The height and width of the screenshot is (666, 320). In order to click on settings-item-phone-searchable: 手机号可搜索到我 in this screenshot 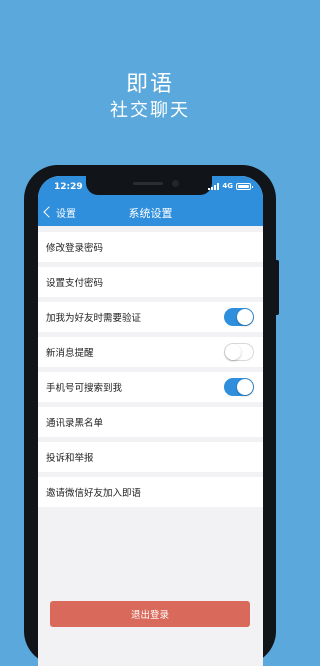, I will do `click(150, 387)`.